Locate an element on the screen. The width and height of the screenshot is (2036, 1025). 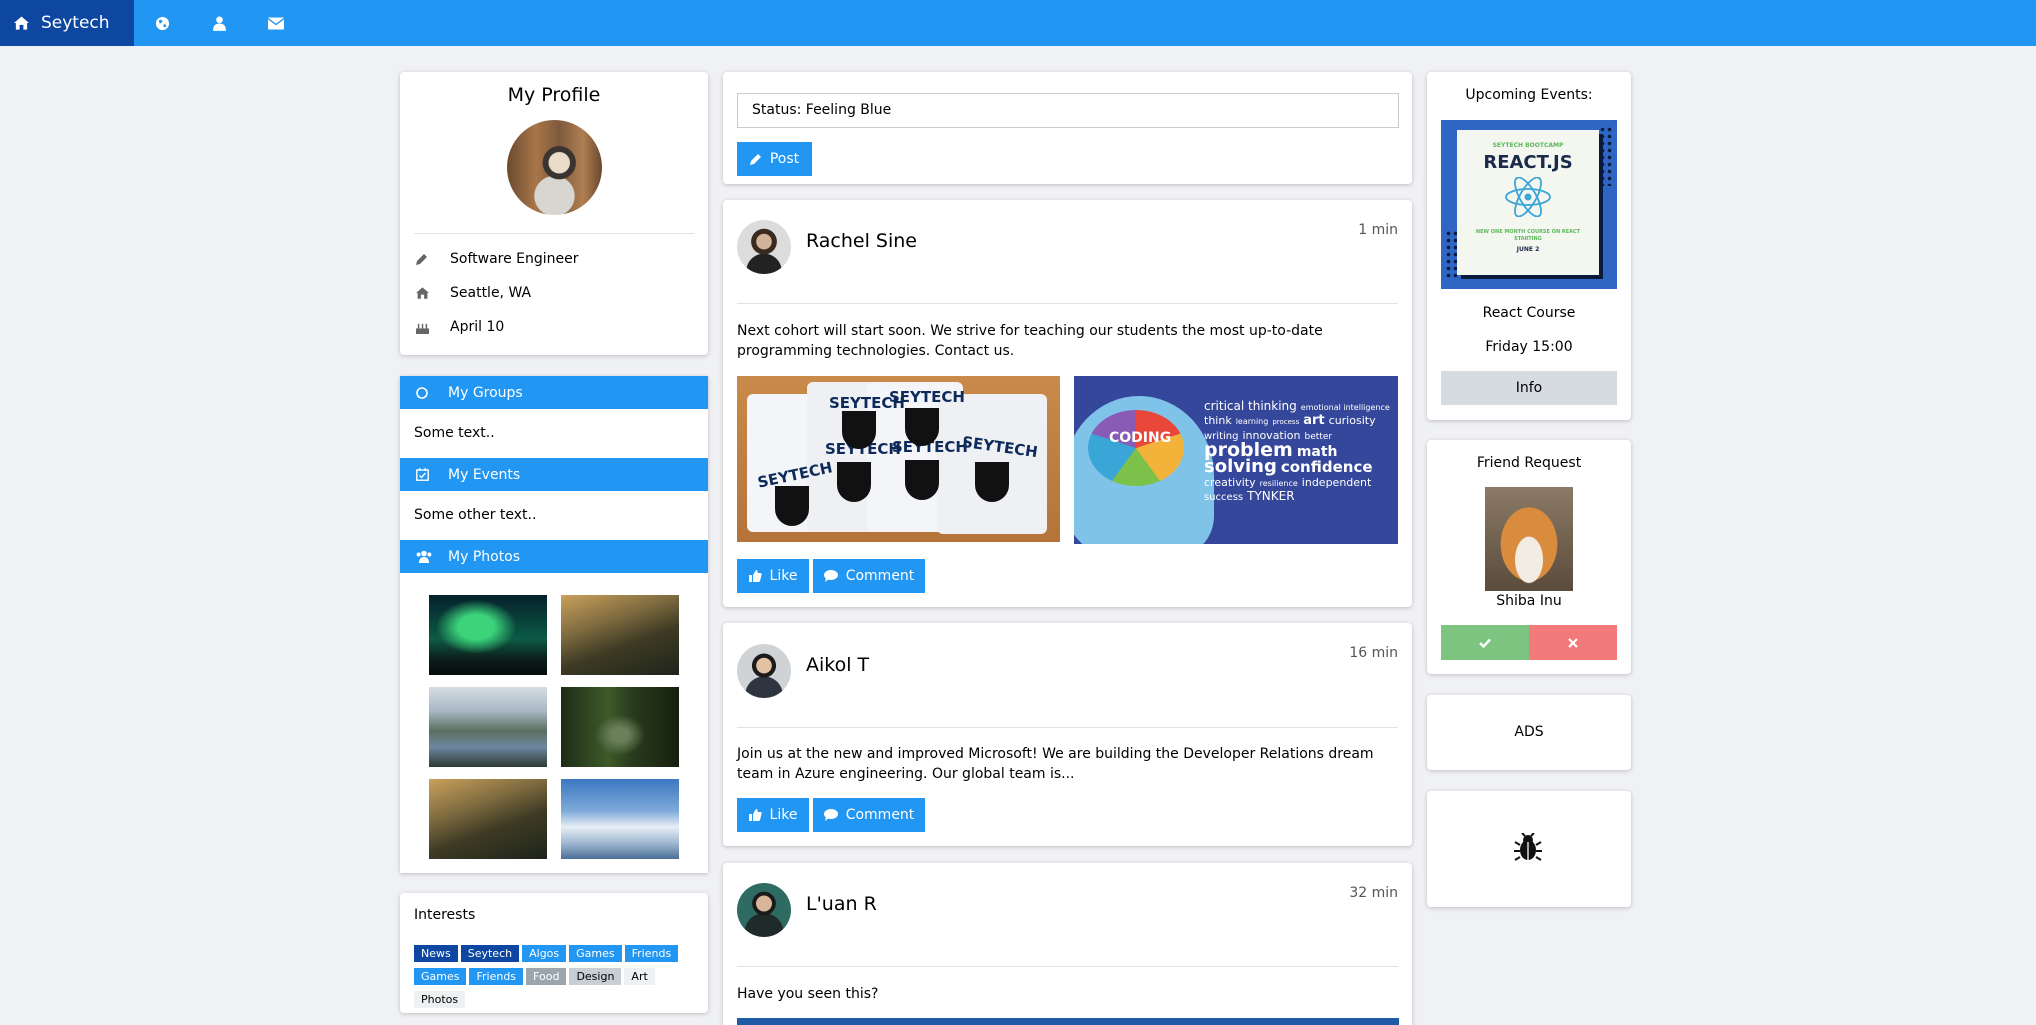
interest-tag: News is located at coordinates (436, 953).